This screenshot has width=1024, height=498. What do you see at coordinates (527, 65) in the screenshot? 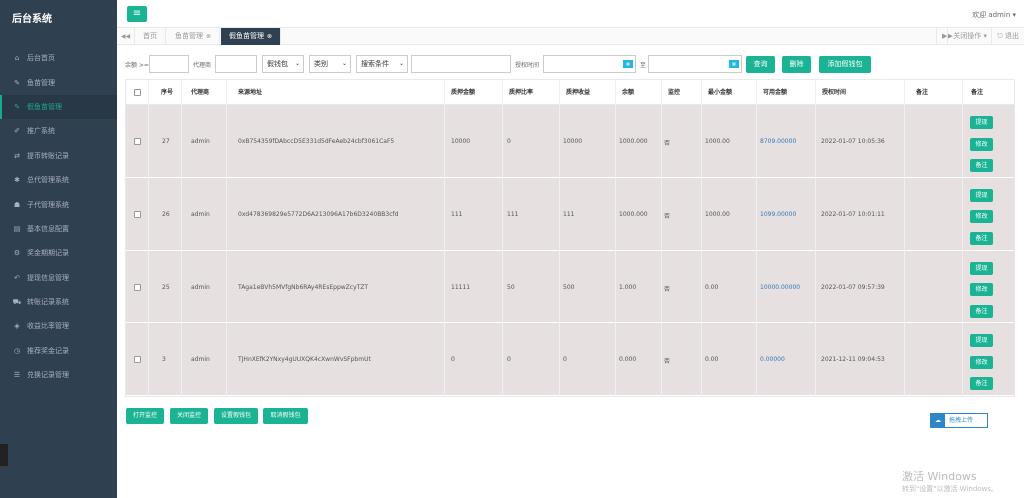
I see `auth-time-label: 授权时间` at bounding box center [527, 65].